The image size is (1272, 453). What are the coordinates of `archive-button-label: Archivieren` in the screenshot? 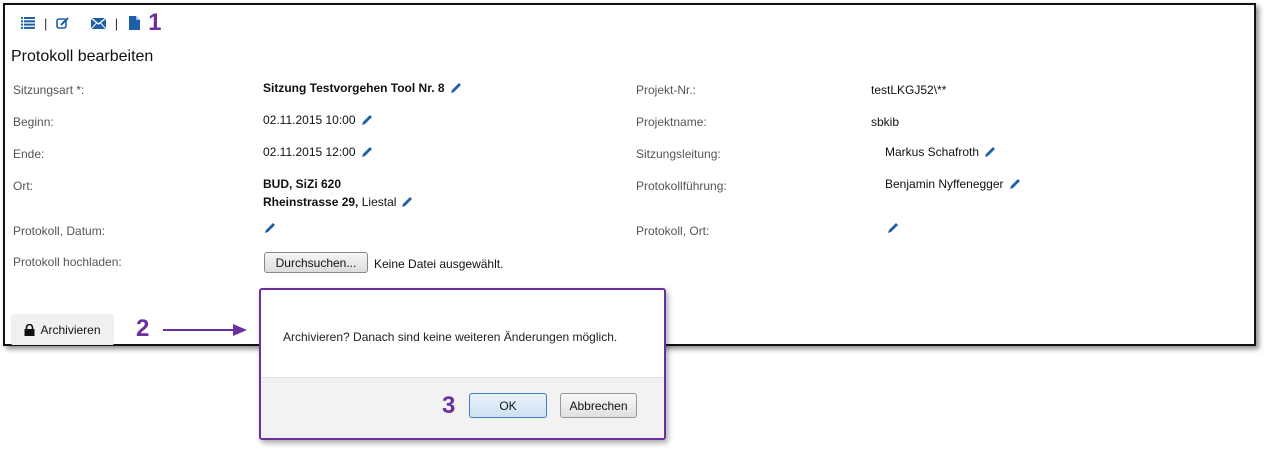 It's located at (70, 329).